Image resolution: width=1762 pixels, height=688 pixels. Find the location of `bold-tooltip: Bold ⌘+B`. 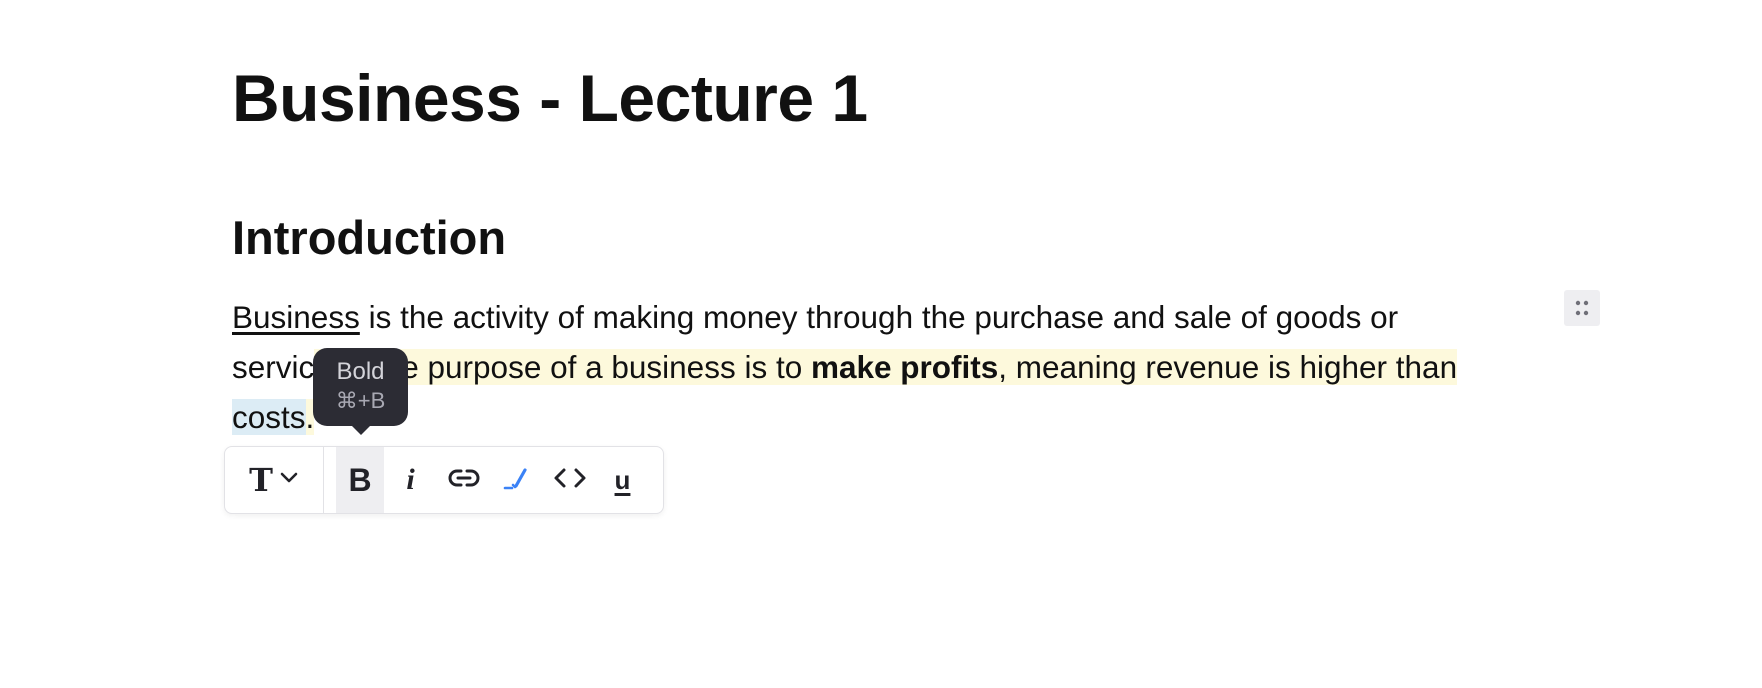

bold-tooltip: Bold ⌘+B is located at coordinates (360, 391).